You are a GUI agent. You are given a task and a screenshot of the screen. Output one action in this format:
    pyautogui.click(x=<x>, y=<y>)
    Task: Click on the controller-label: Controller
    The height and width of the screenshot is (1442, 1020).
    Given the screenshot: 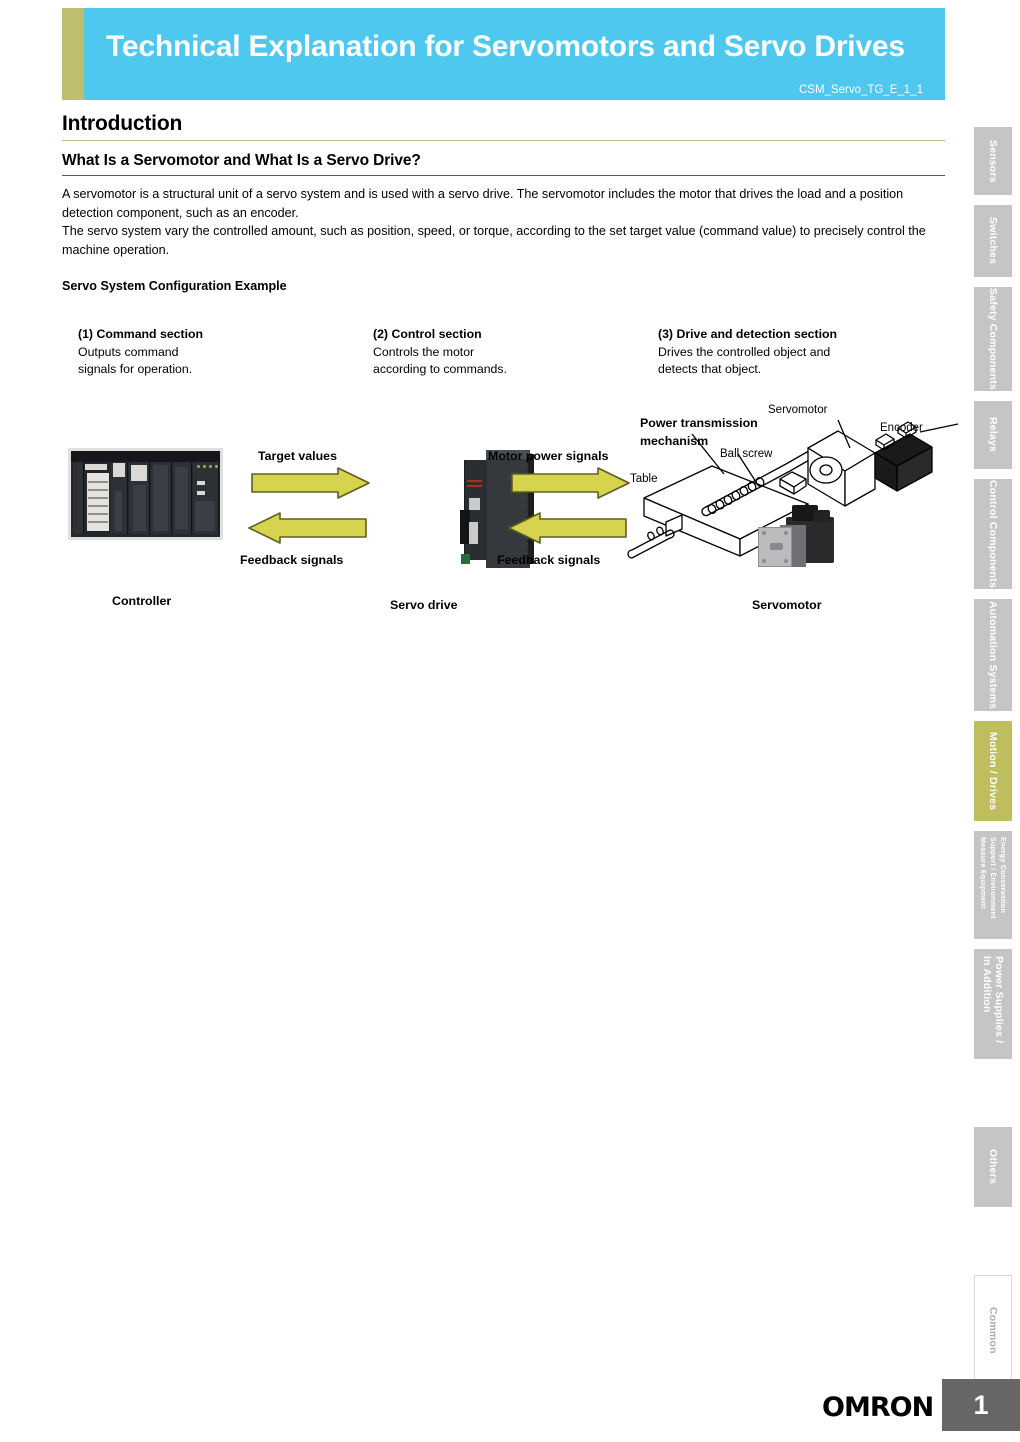 What is the action you would take?
    pyautogui.click(x=142, y=601)
    